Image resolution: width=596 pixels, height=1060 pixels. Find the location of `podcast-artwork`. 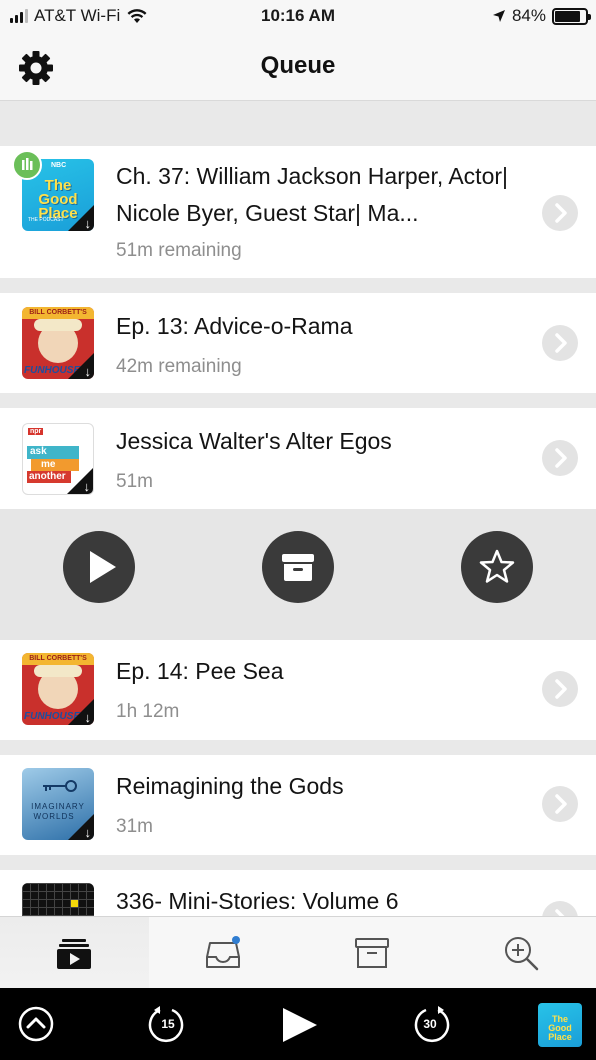

podcast-artwork is located at coordinates (58, 899).